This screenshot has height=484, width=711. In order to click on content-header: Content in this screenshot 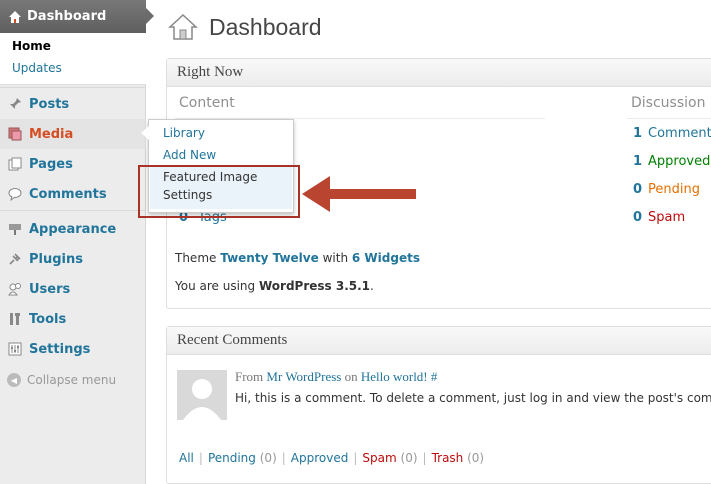, I will do `click(207, 103)`.